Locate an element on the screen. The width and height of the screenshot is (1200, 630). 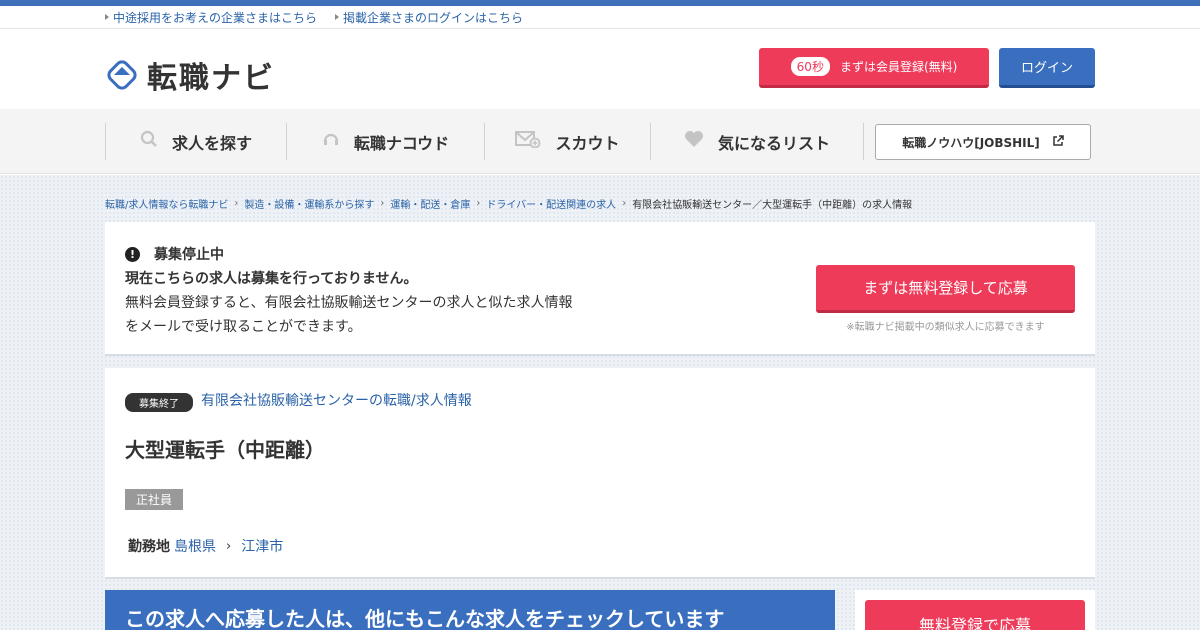
register-button: 60秒 まずは会員登録(無料) is located at coordinates (874, 68).